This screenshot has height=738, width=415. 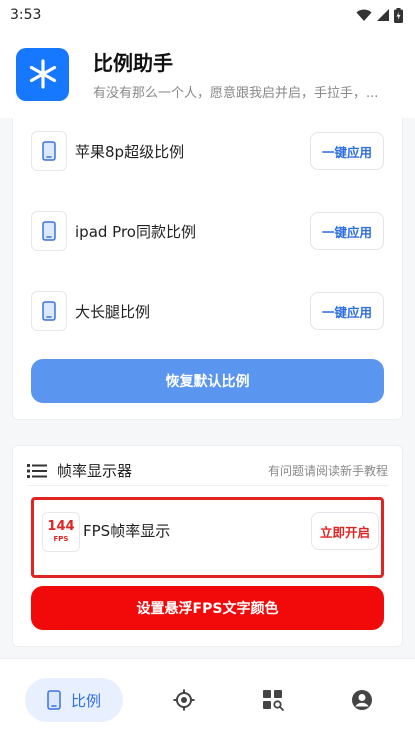 What do you see at coordinates (61, 539) in the screenshot?
I see `fps-logo-text: FPS` at bounding box center [61, 539].